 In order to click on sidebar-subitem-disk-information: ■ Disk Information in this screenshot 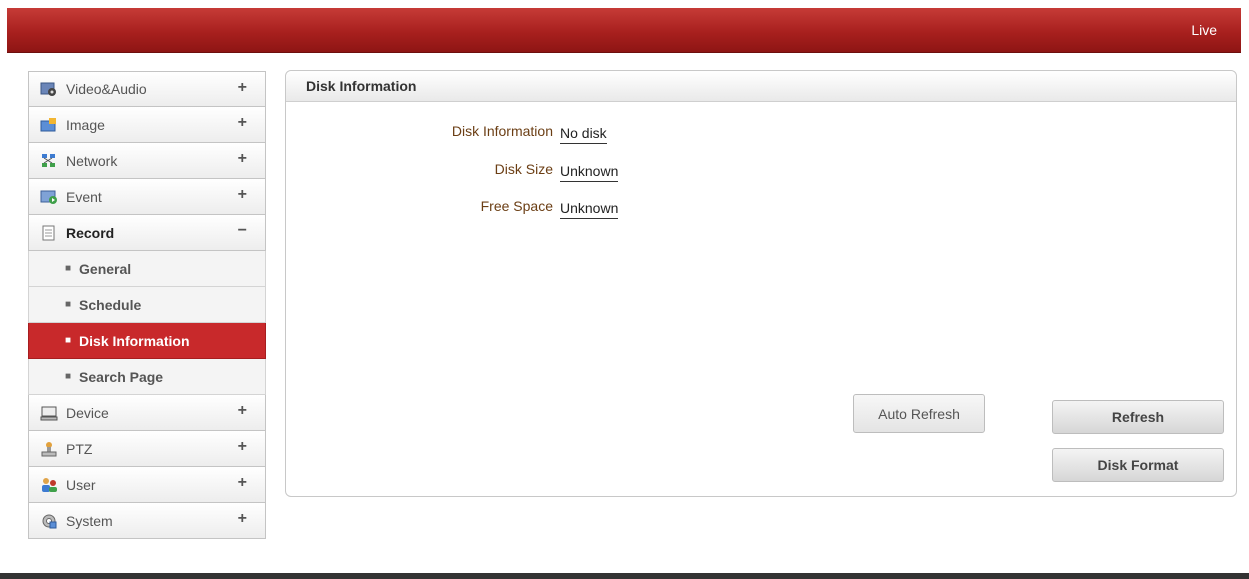, I will do `click(147, 341)`.